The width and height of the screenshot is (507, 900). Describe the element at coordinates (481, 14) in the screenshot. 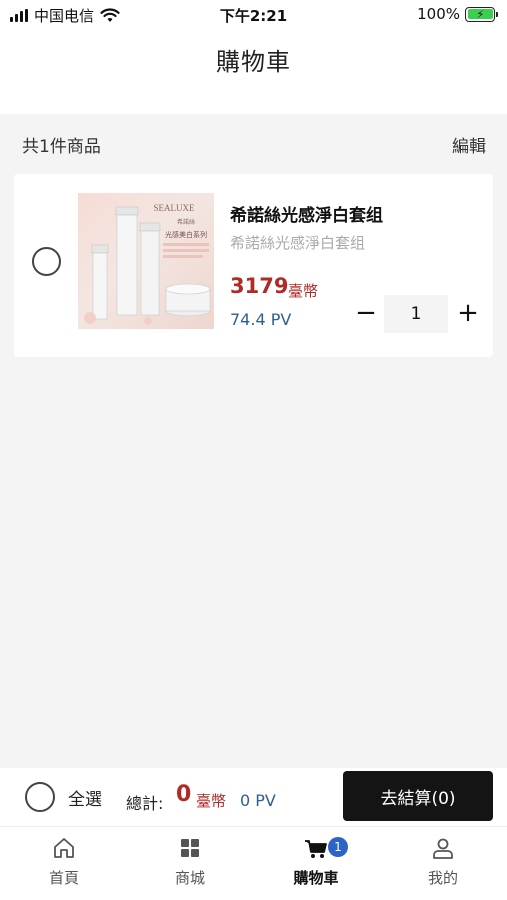

I see `battery-icon: ⚡` at that location.